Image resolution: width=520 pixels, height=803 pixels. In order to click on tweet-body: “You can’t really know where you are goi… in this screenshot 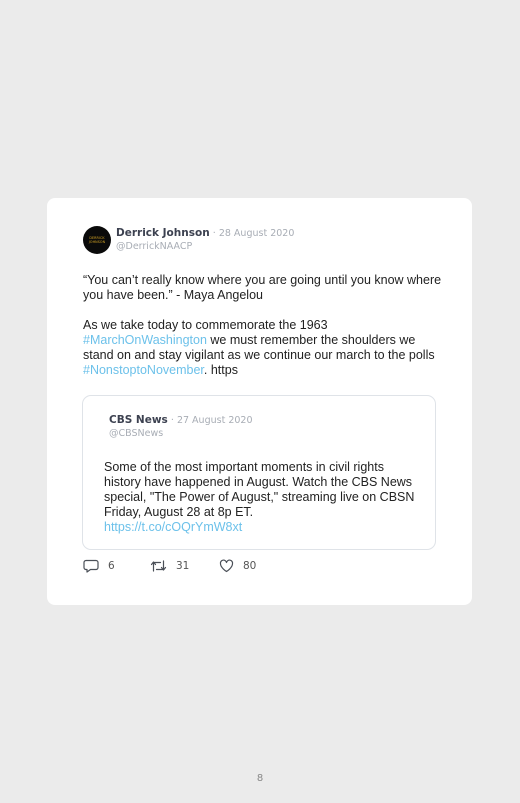, I will do `click(265, 325)`.